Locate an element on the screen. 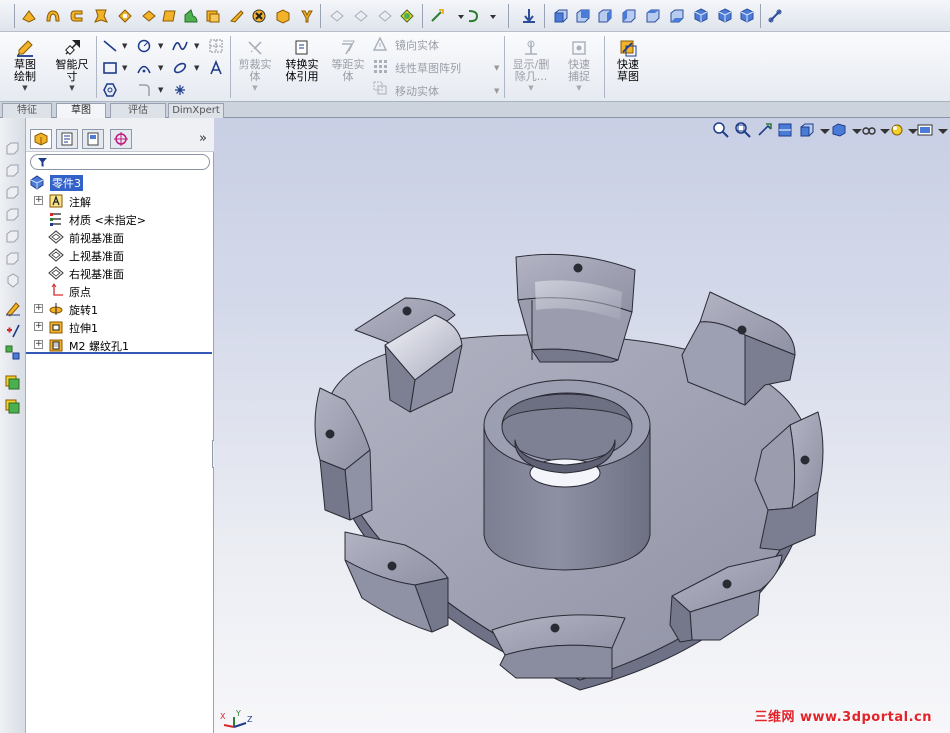  linear-pattern-label: 线性草图阵列 is located at coordinates (428, 68).